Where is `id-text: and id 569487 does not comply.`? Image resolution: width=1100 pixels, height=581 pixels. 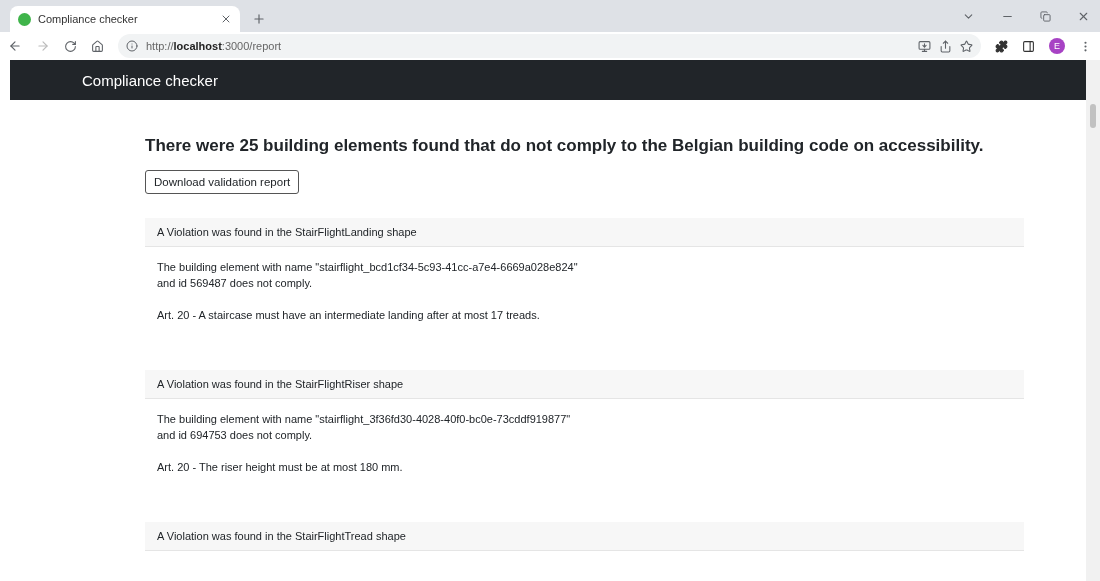
id-text: and id 569487 does not comply. is located at coordinates (235, 283).